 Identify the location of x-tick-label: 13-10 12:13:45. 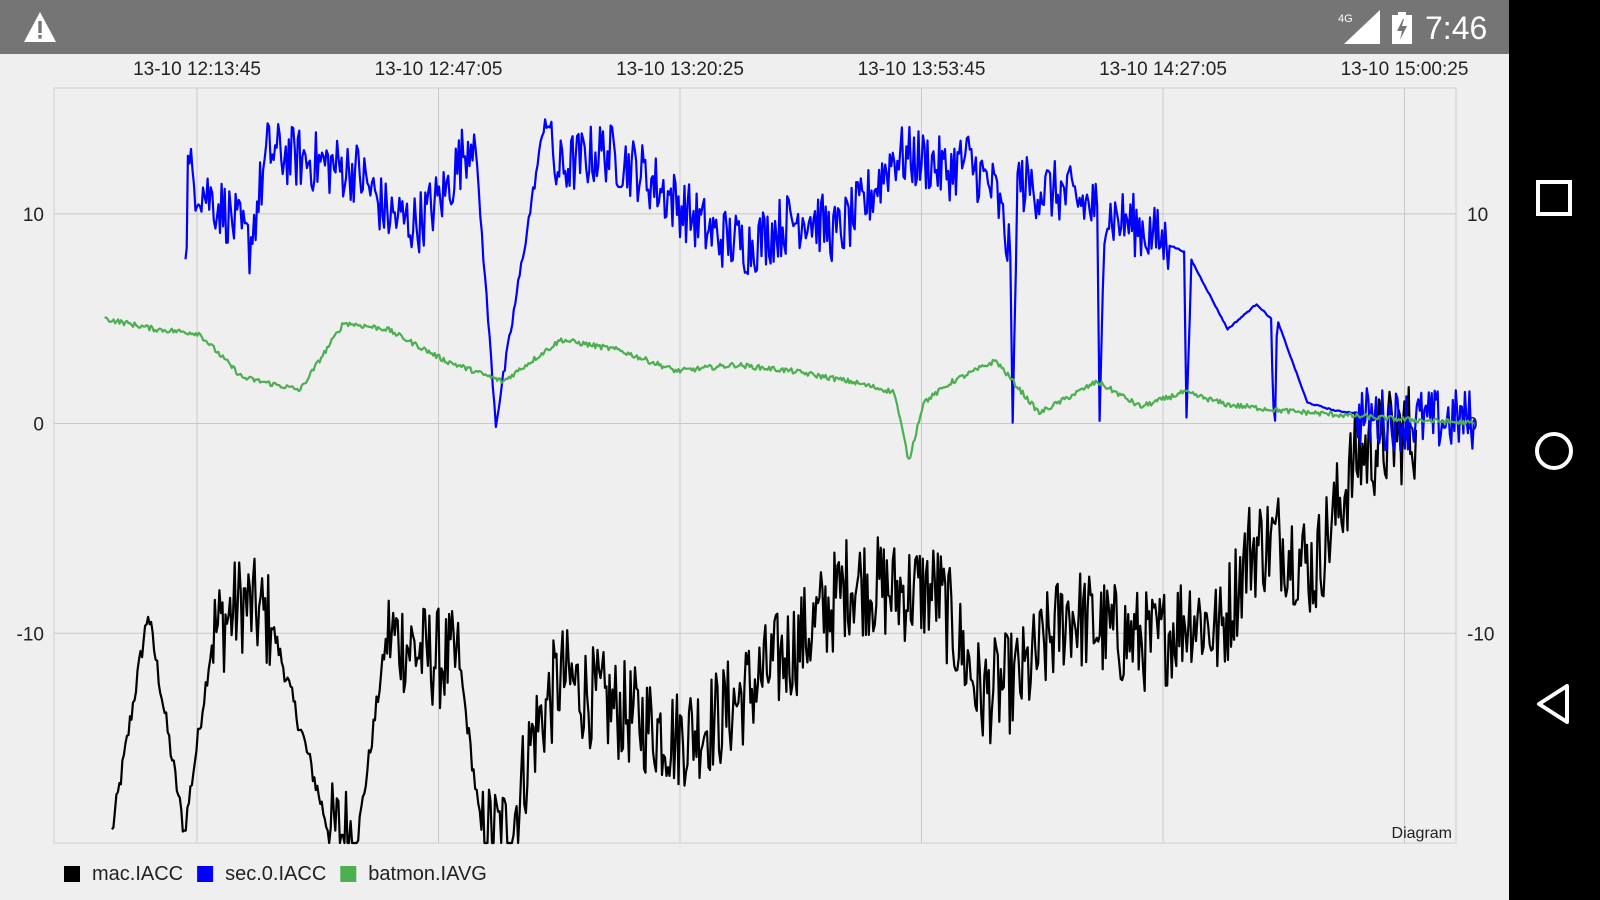
(197, 69).